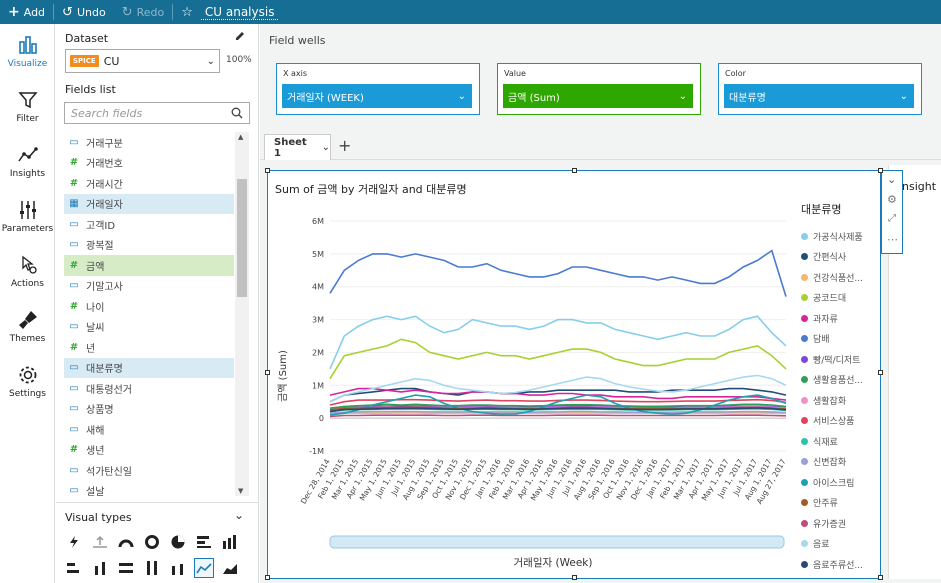  Describe the element at coordinates (297, 40) in the screenshot. I see `field-wells-title: Field wells` at that location.